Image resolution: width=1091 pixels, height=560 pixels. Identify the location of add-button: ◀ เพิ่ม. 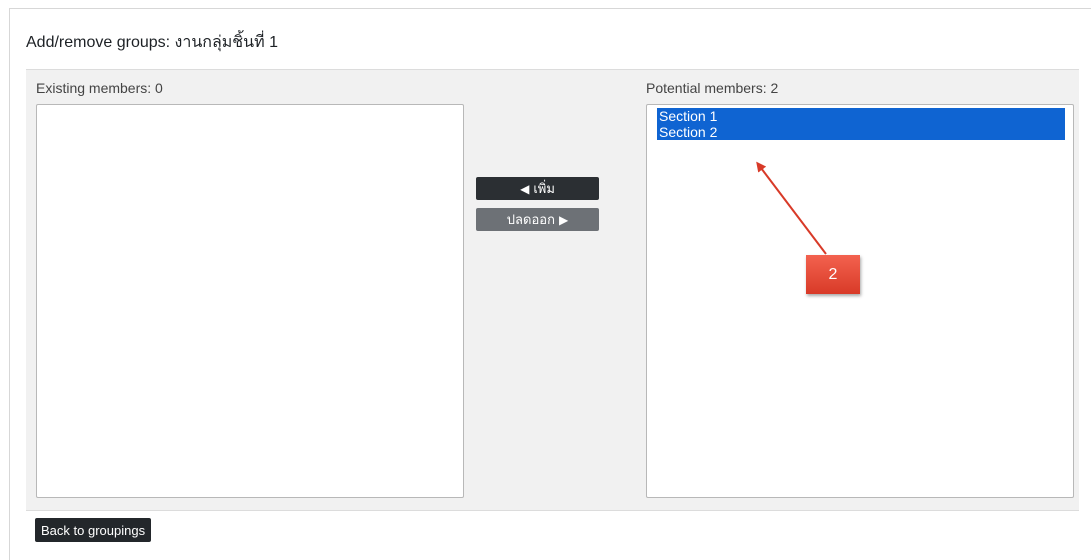
(537, 188).